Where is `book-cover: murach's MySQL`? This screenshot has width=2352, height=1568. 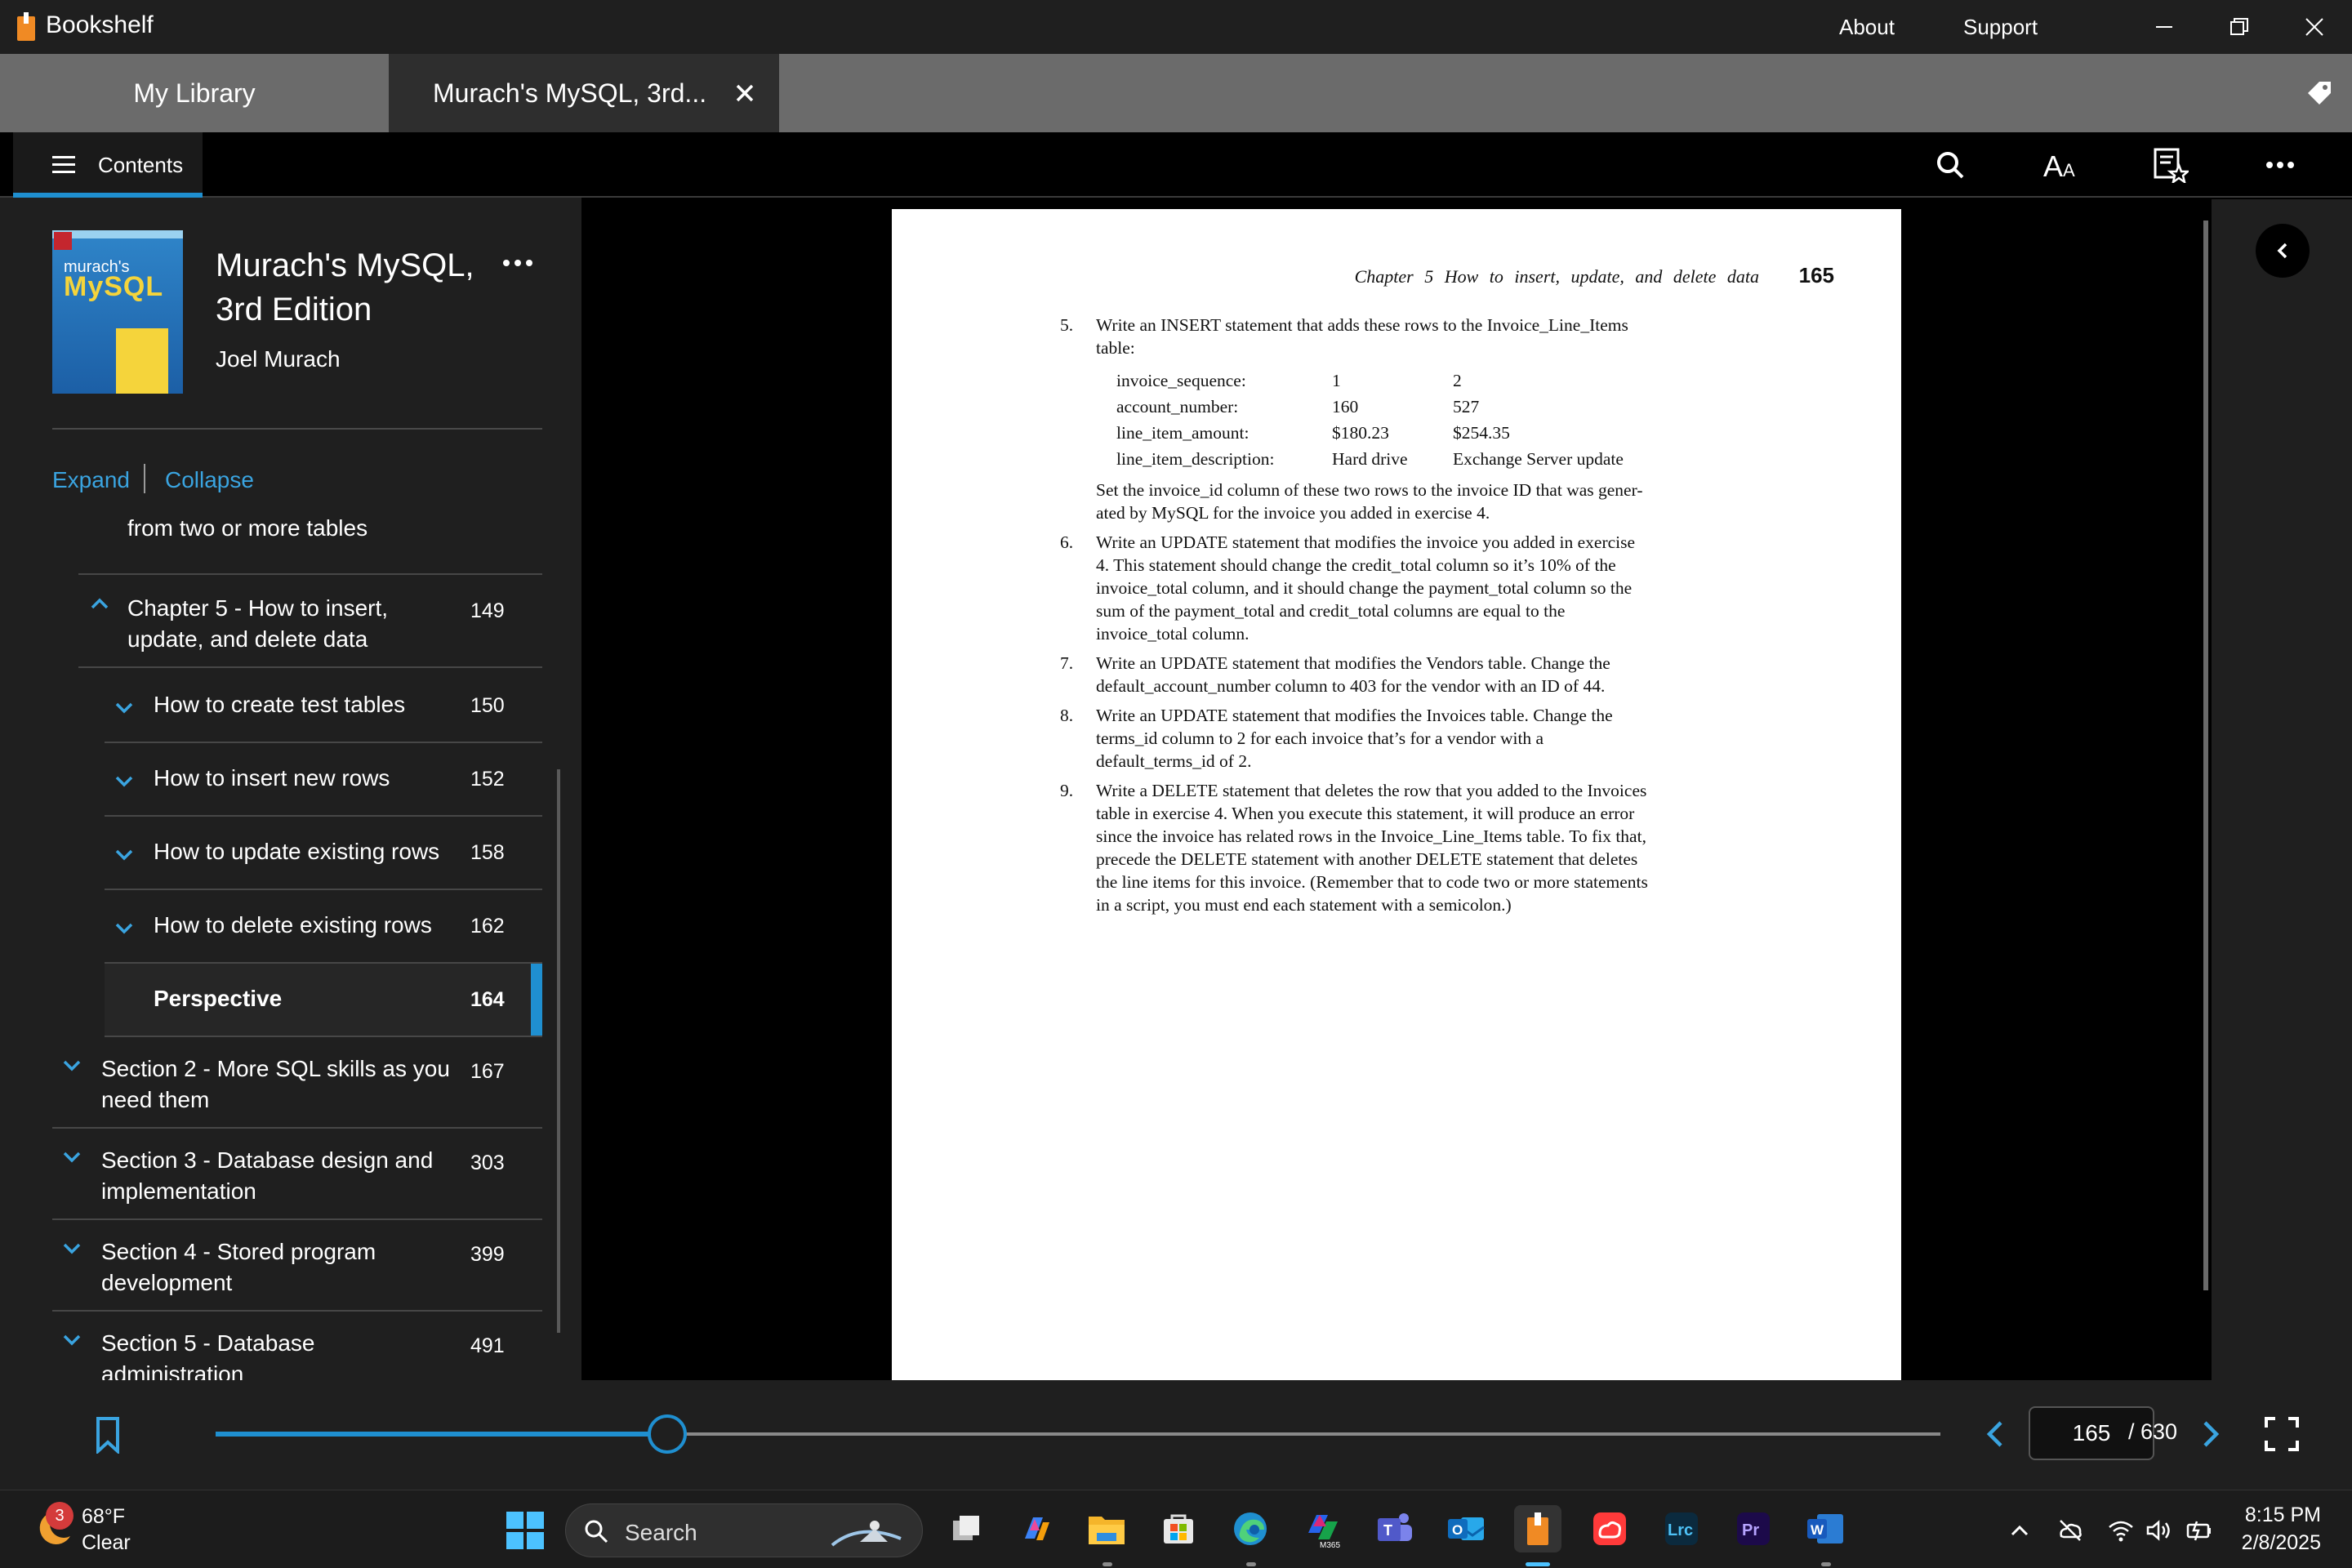 book-cover: murach's MySQL is located at coordinates (117, 312).